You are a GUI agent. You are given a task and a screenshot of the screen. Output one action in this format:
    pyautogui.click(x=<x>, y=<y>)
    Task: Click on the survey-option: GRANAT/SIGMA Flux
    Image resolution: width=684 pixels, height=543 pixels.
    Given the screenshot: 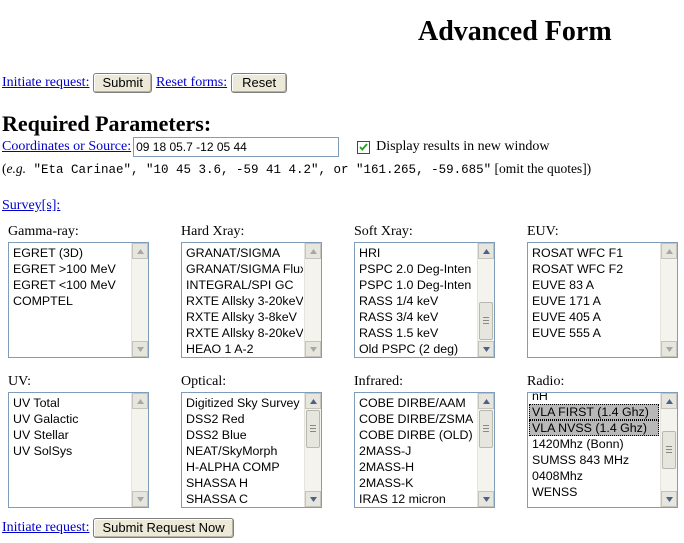 What is the action you would take?
    pyautogui.click(x=243, y=269)
    